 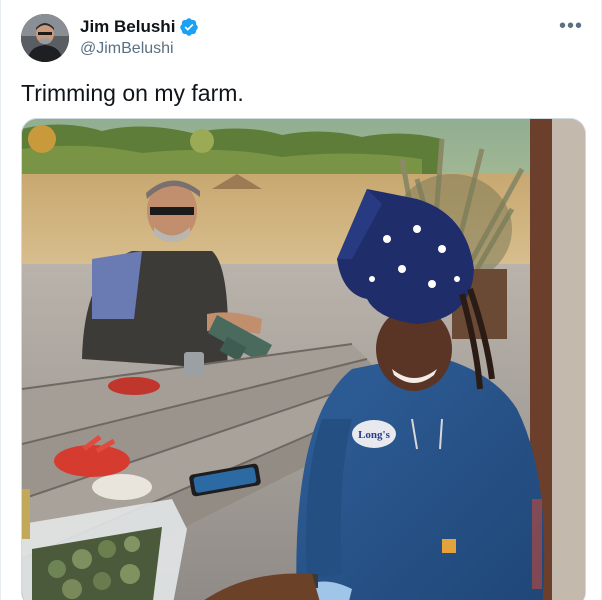 I want to click on display-name: Jim Belushi, so click(x=127, y=27).